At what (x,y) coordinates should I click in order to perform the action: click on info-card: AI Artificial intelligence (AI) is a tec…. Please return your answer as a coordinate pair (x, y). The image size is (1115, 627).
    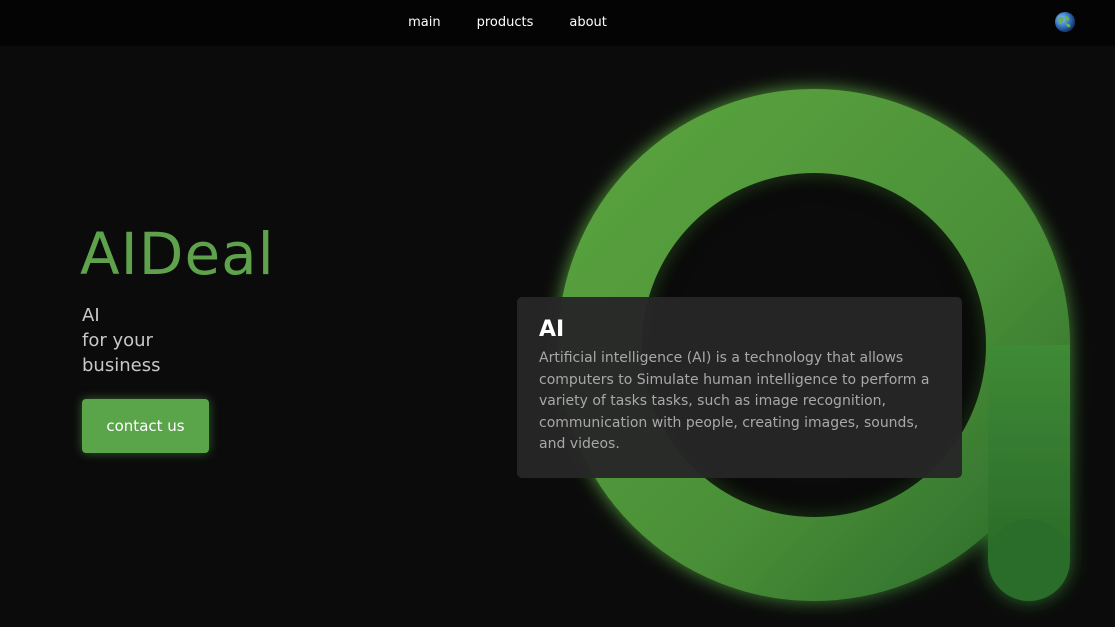
    Looking at the image, I should click on (739, 387).